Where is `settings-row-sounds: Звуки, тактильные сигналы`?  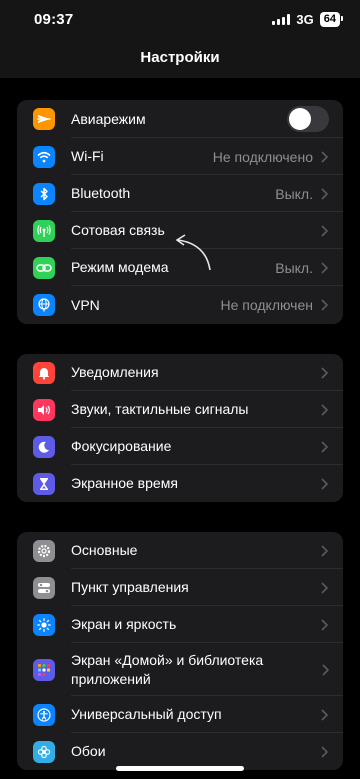
settings-row-sounds: Звуки, тактильные сигналы is located at coordinates (180, 409).